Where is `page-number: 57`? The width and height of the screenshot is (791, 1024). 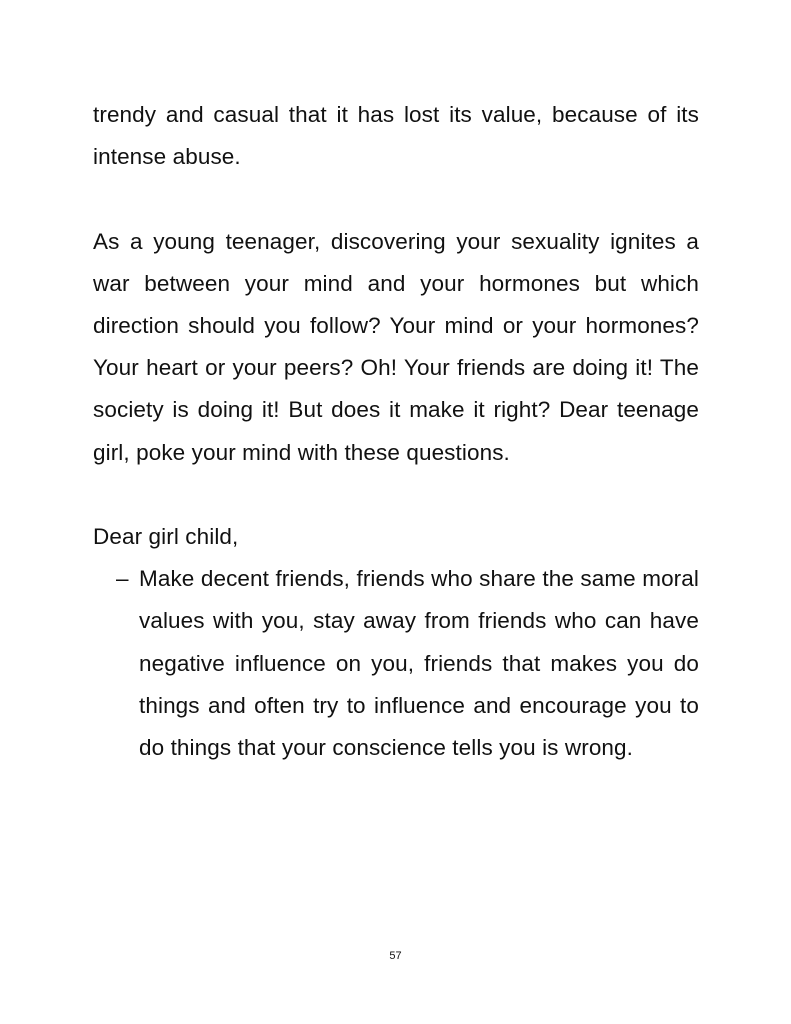
page-number: 57 is located at coordinates (395, 956).